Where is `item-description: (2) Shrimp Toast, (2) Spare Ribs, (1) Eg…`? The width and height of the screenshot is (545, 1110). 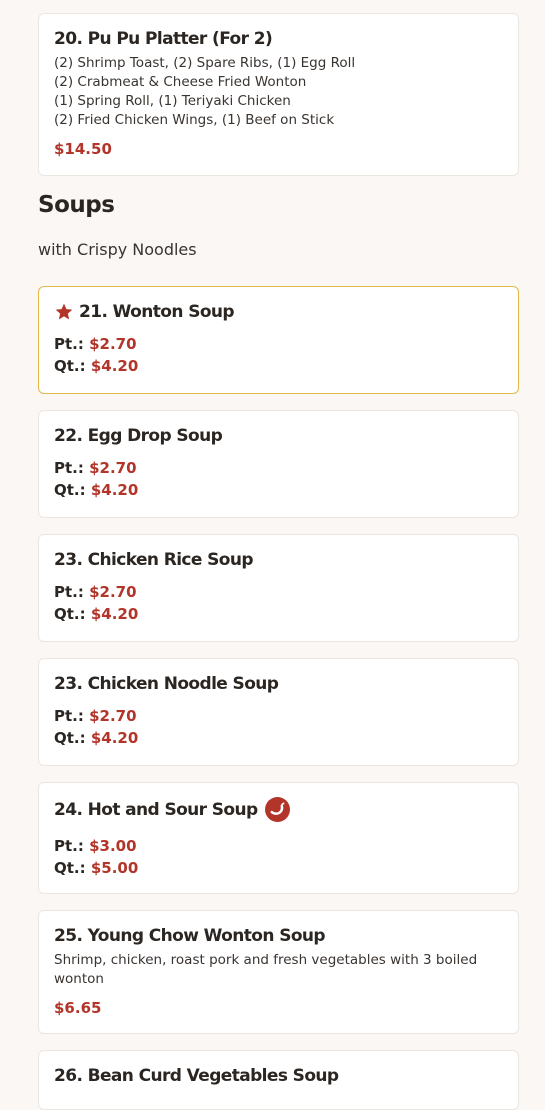 item-description: (2) Shrimp Toast, (2) Spare Ribs, (1) Eg… is located at coordinates (278, 92).